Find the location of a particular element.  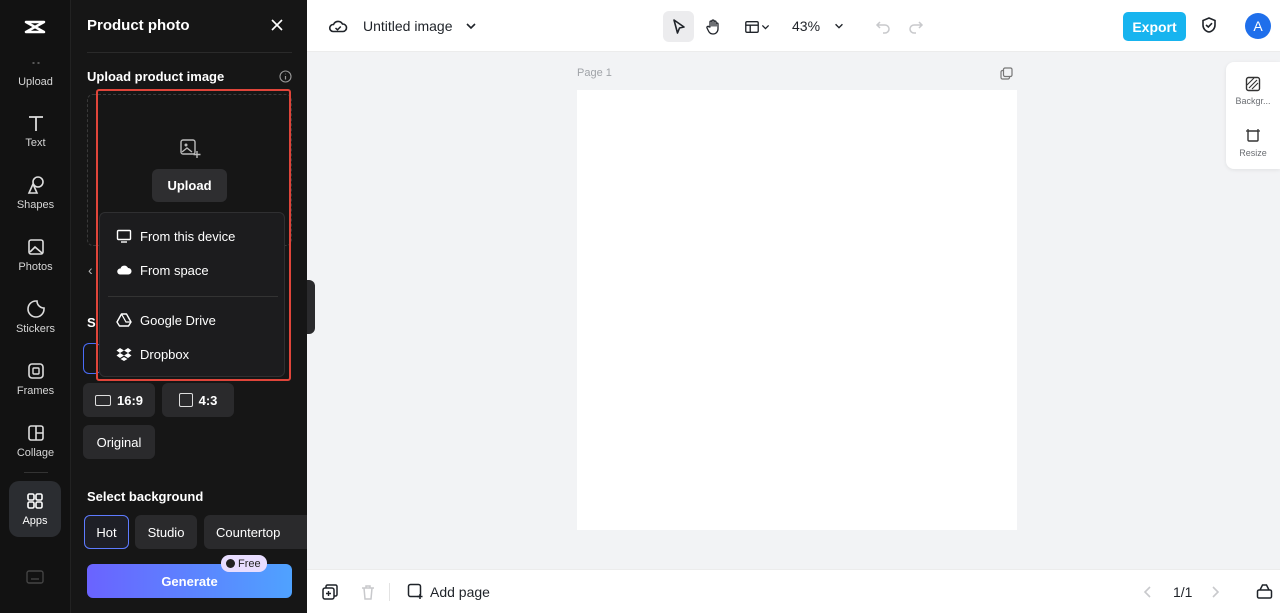

resize-tool-label: Resize is located at coordinates (1253, 153).